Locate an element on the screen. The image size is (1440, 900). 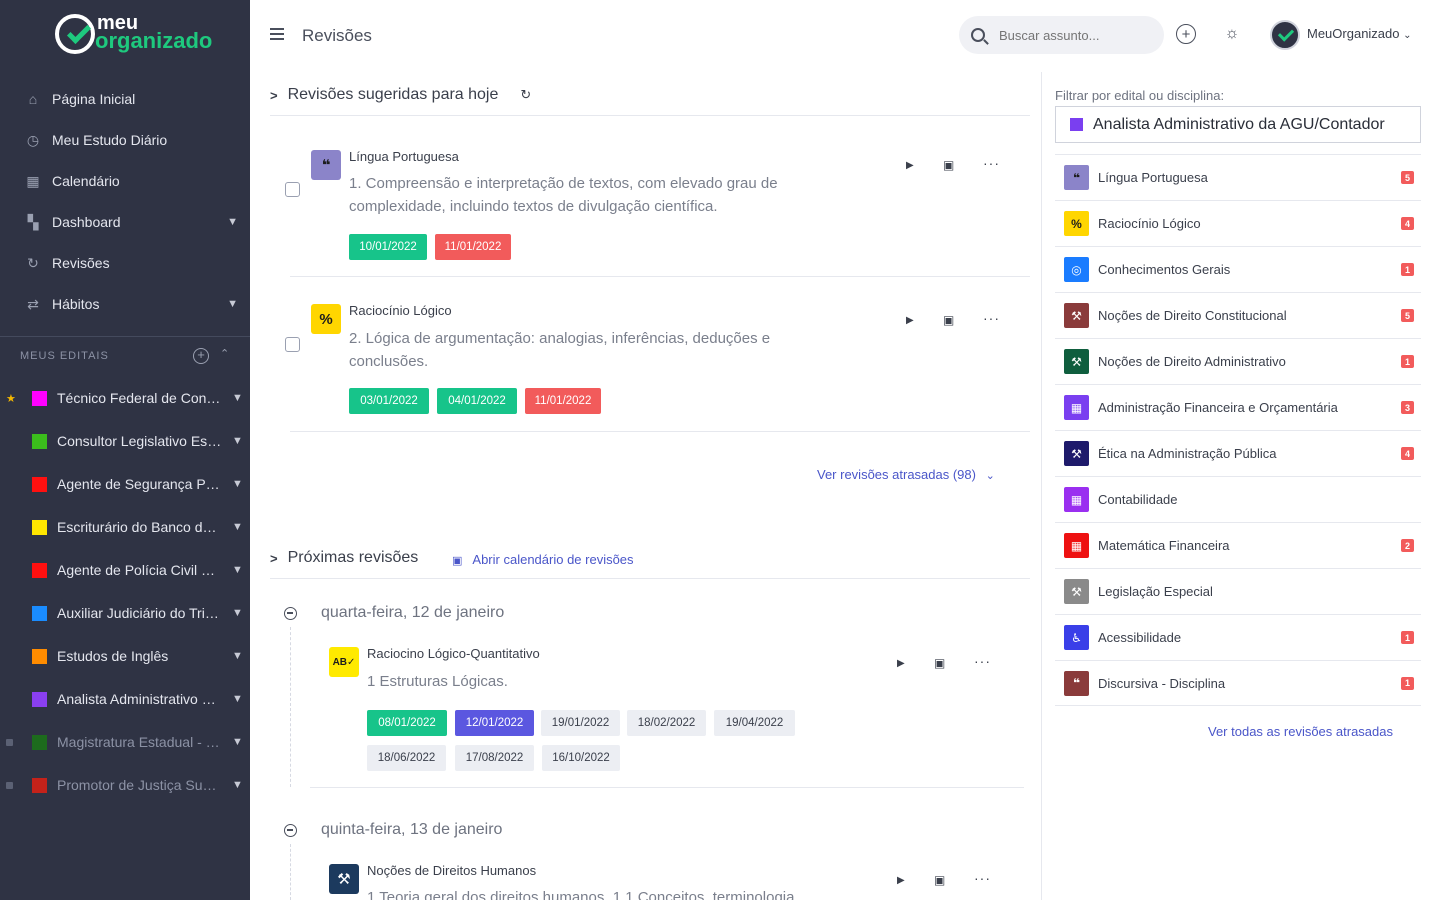
today-section-header: > Revisões sugeridas para hoje ↻ is located at coordinates (400, 95).